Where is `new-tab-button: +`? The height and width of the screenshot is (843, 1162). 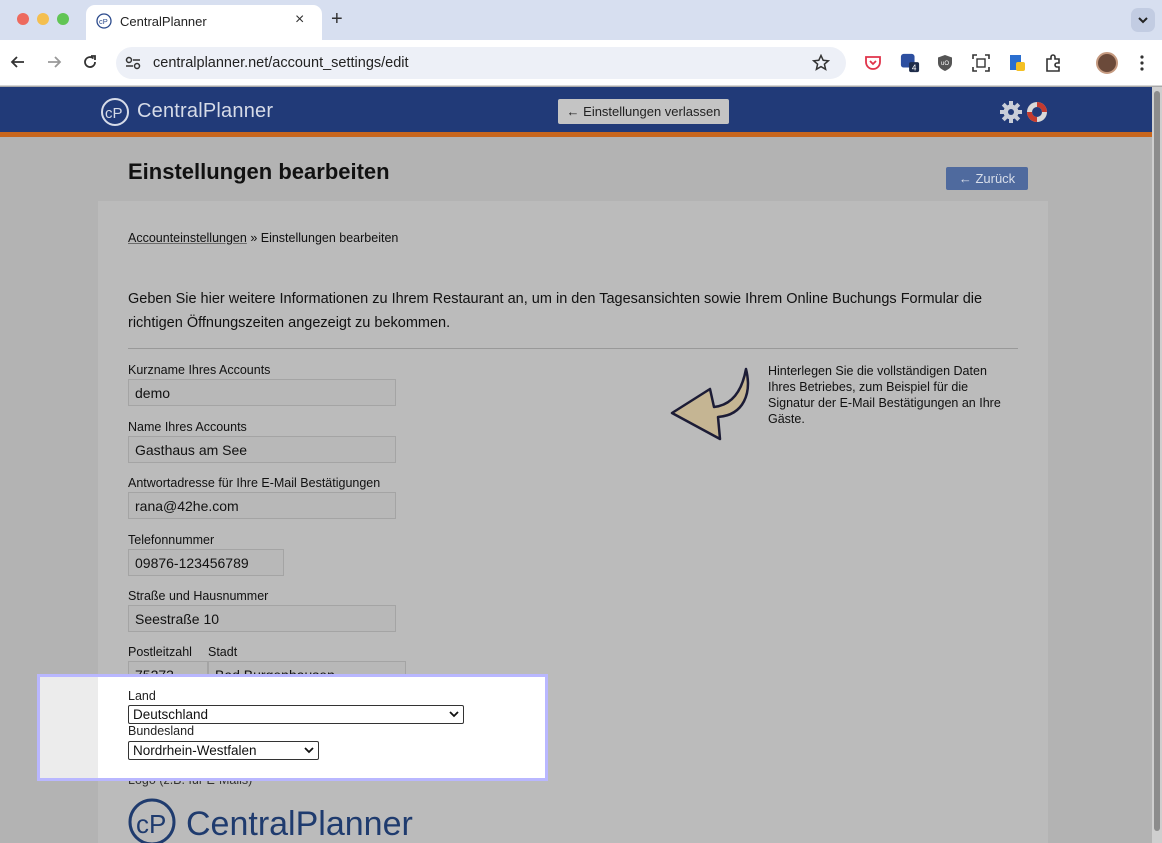
new-tab-button: + is located at coordinates (337, 19).